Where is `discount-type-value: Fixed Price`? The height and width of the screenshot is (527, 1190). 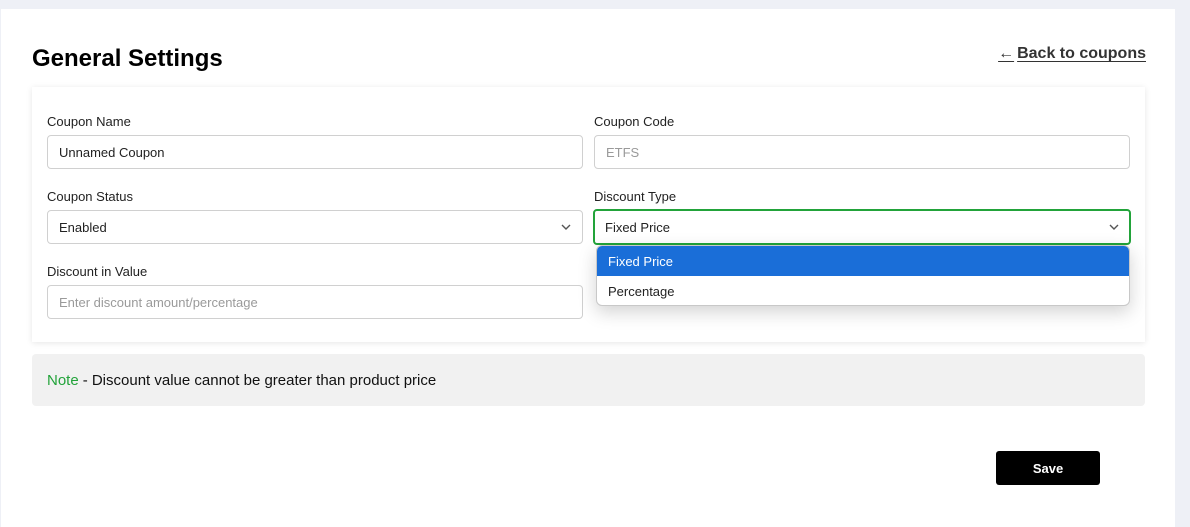 discount-type-value: Fixed Price is located at coordinates (638, 227).